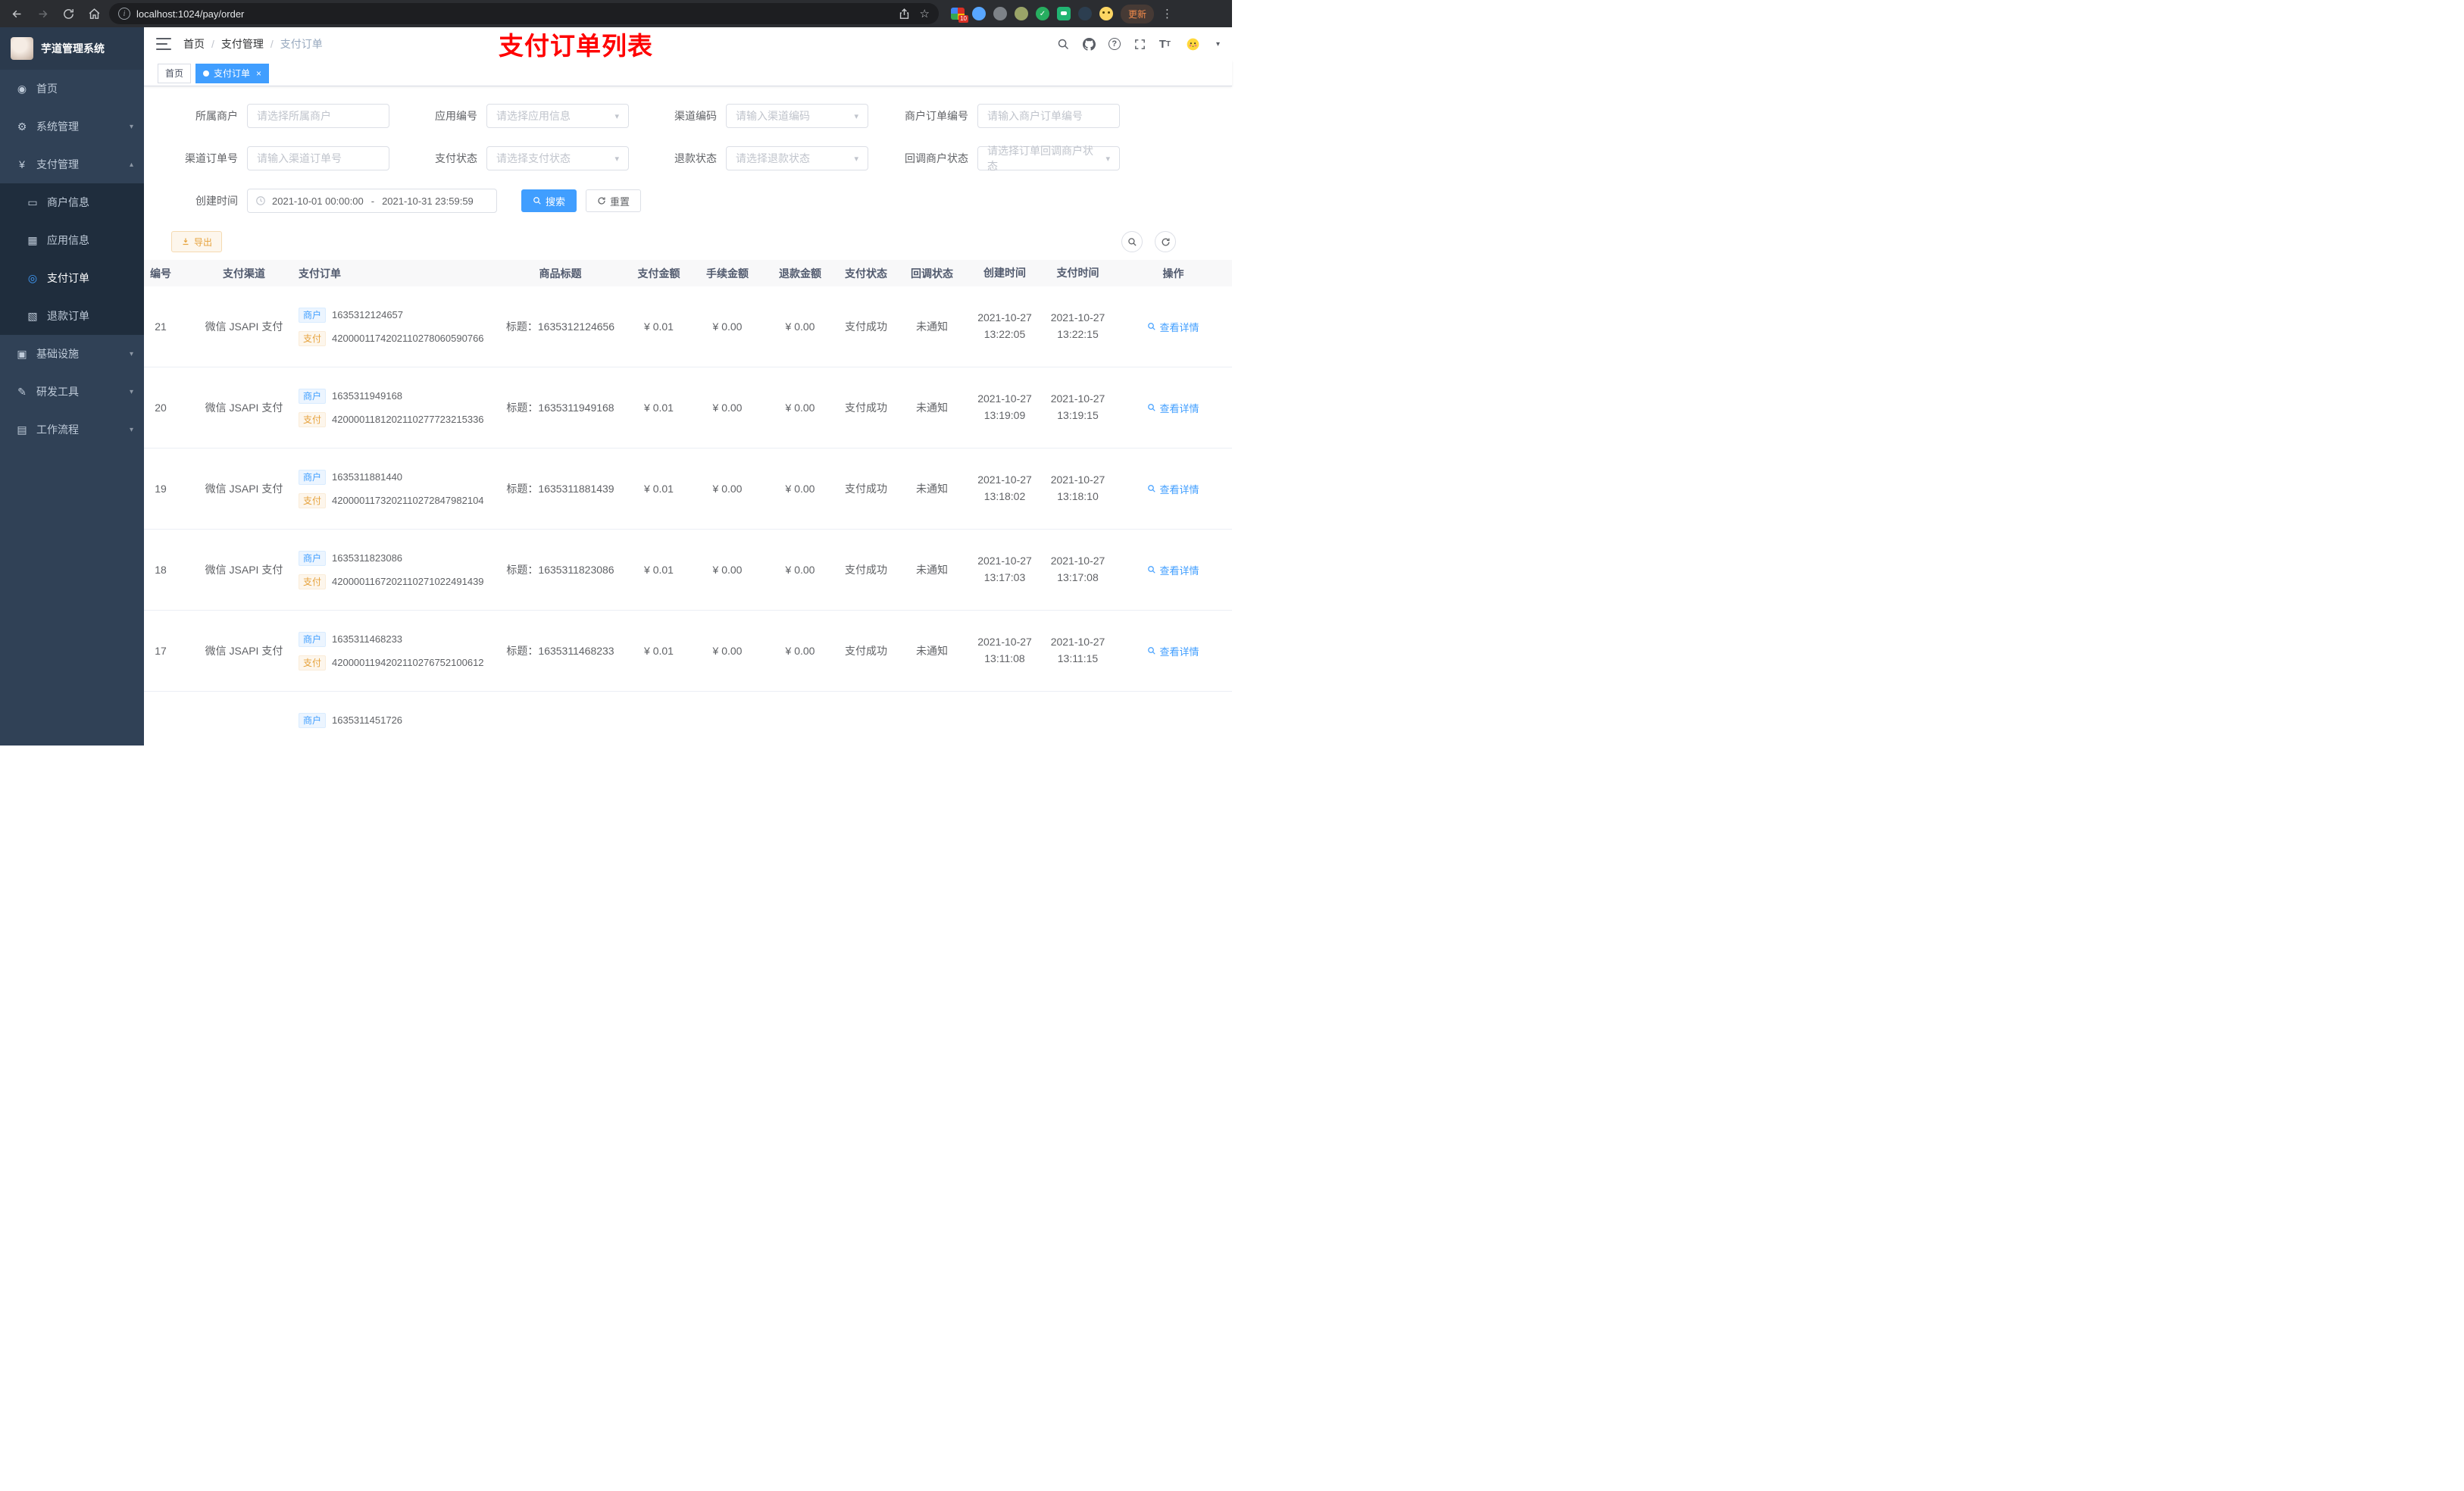 This screenshot has width=2464, height=1491. What do you see at coordinates (557, 158) in the screenshot?
I see `pay-status-select: 请选择支付状态 ▾` at bounding box center [557, 158].